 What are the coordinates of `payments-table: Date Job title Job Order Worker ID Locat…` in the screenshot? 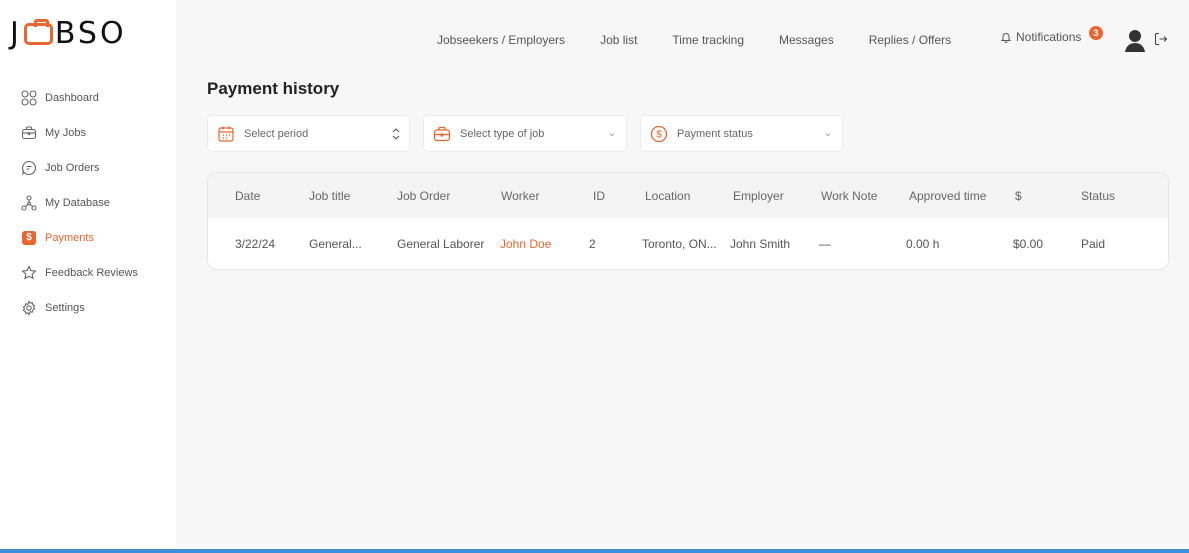 It's located at (688, 221).